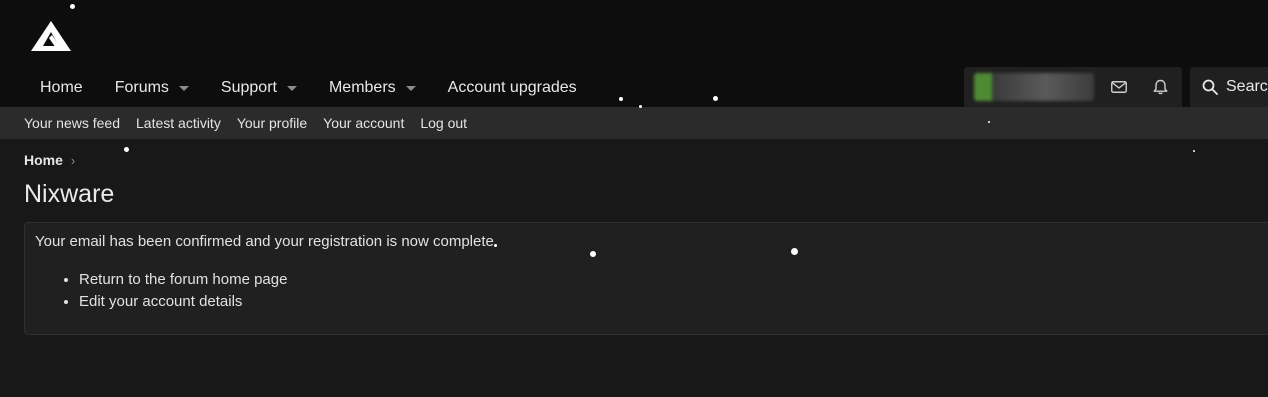 Image resolution: width=1268 pixels, height=397 pixels. What do you see at coordinates (1247, 86) in the screenshot?
I see `search-label: Search` at bounding box center [1247, 86].